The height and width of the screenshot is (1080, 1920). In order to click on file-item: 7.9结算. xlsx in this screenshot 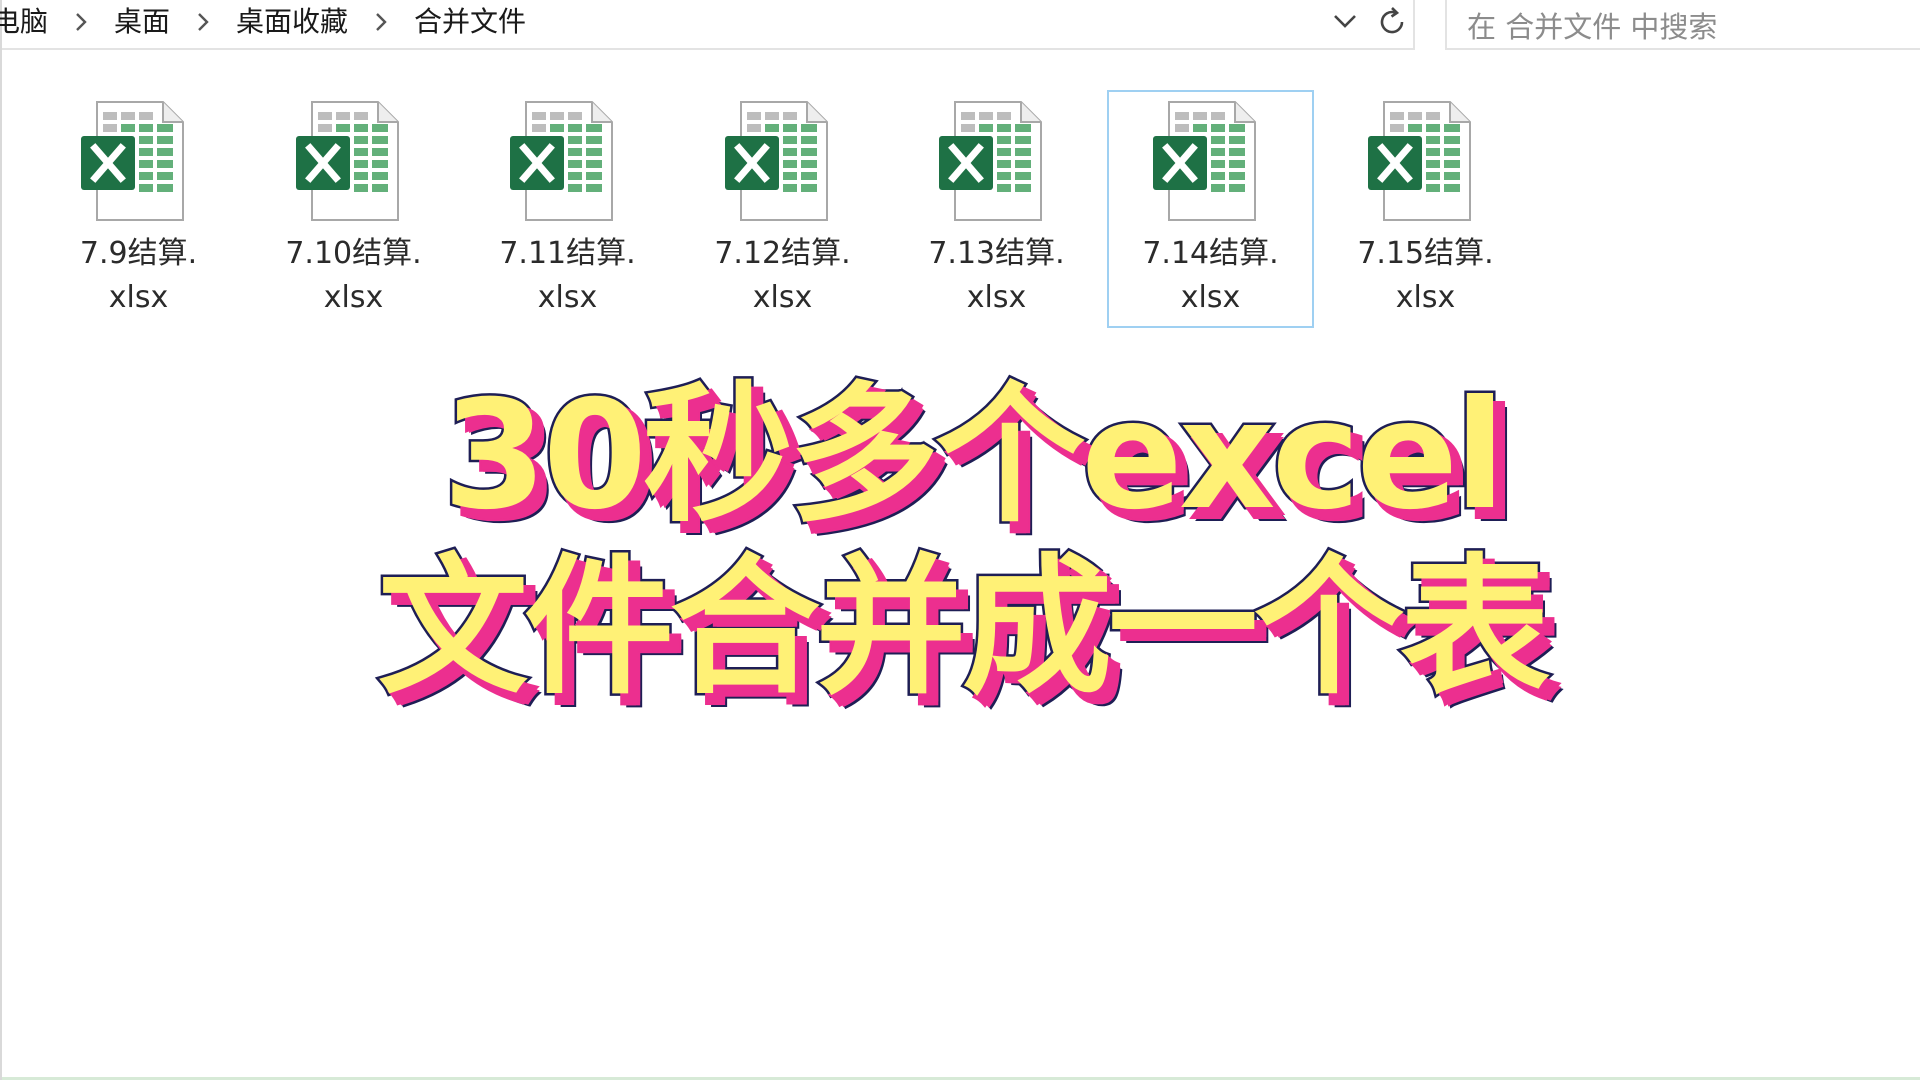, I will do `click(138, 209)`.